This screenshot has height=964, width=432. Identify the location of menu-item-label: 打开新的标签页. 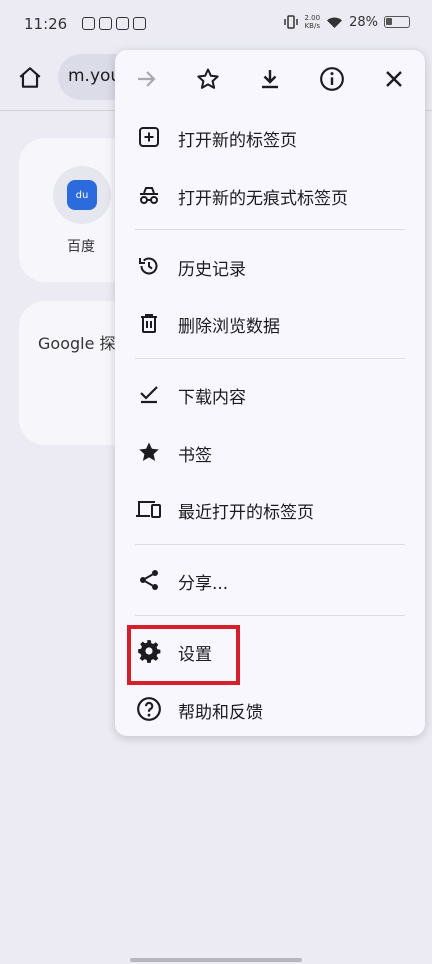
(237, 141).